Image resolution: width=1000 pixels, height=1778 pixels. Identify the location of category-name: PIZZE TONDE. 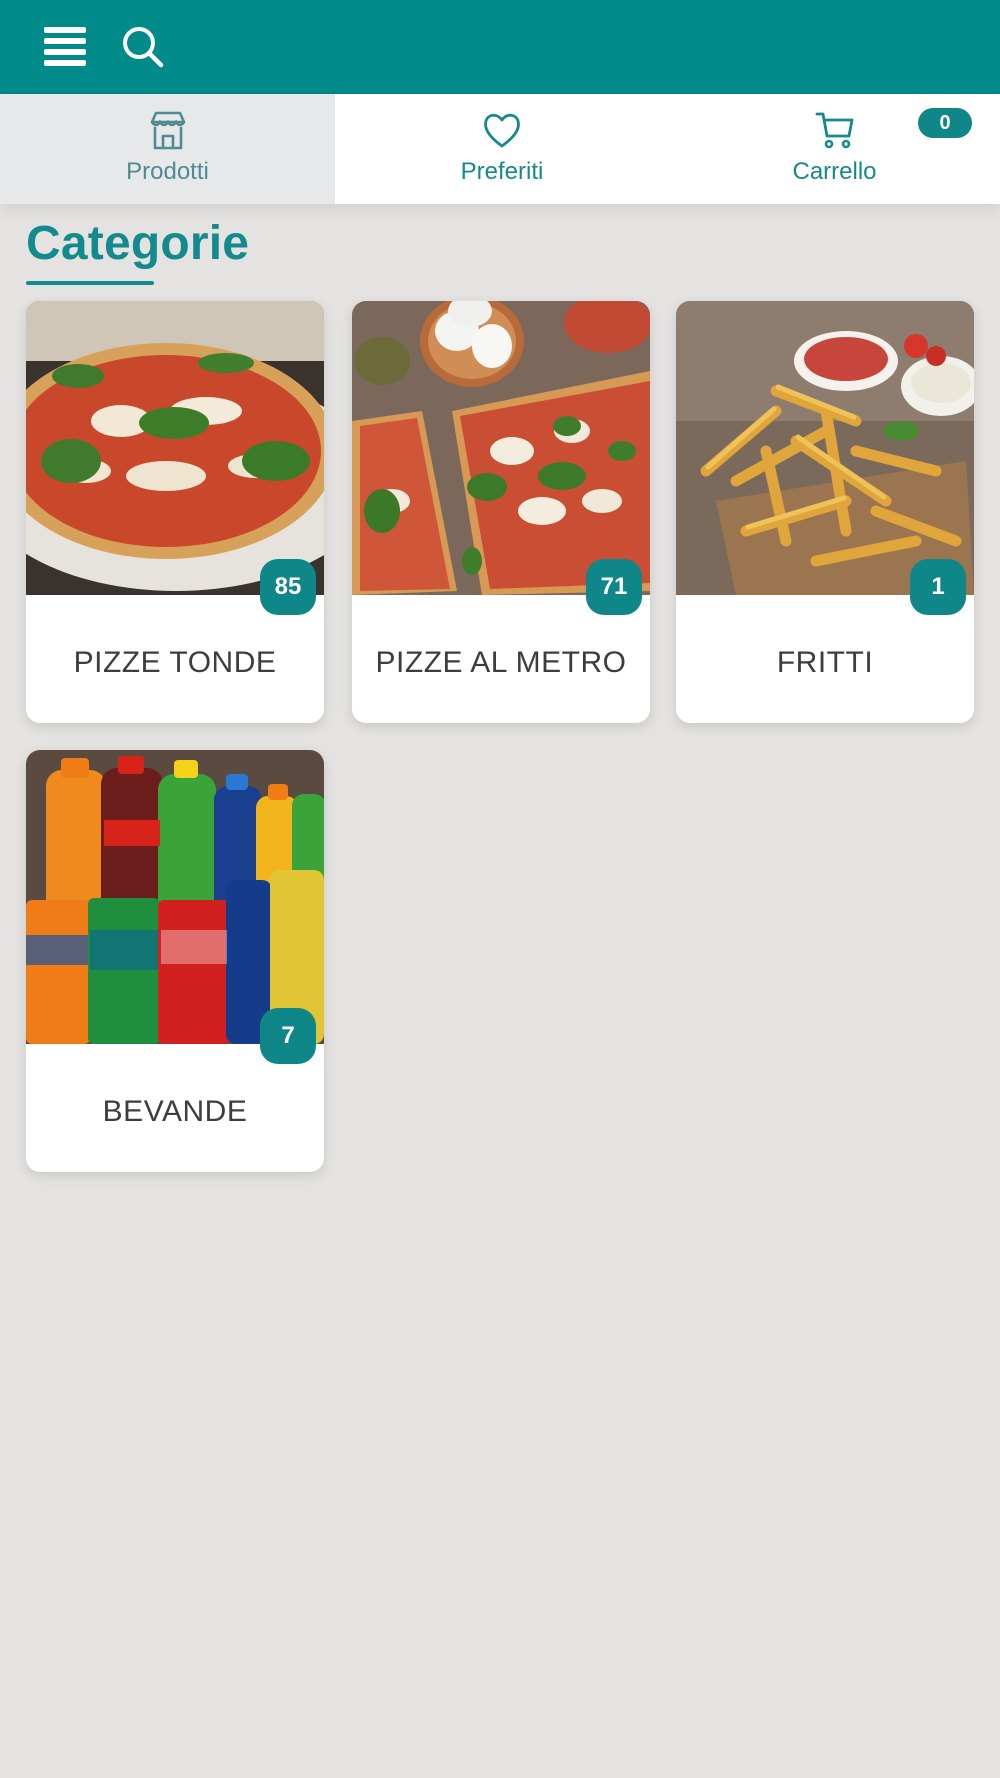
(175, 662).